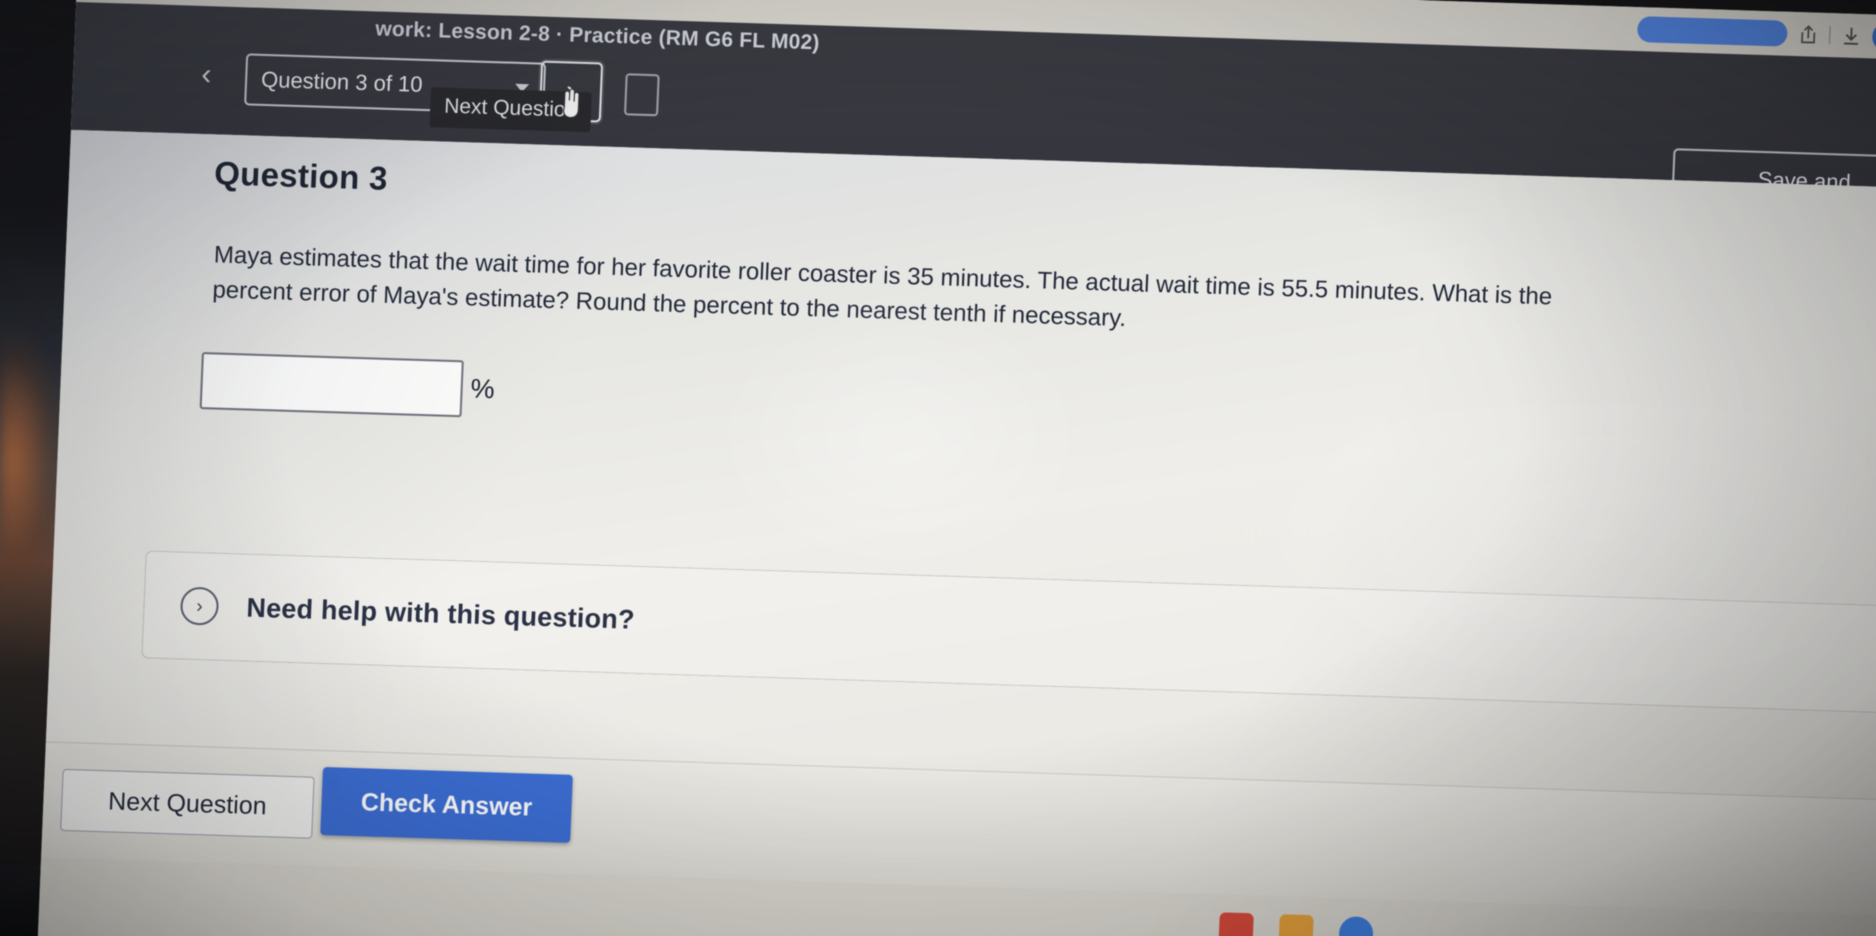 The width and height of the screenshot is (1876, 936). I want to click on next-question-button-label: Next Question, so click(187, 803).